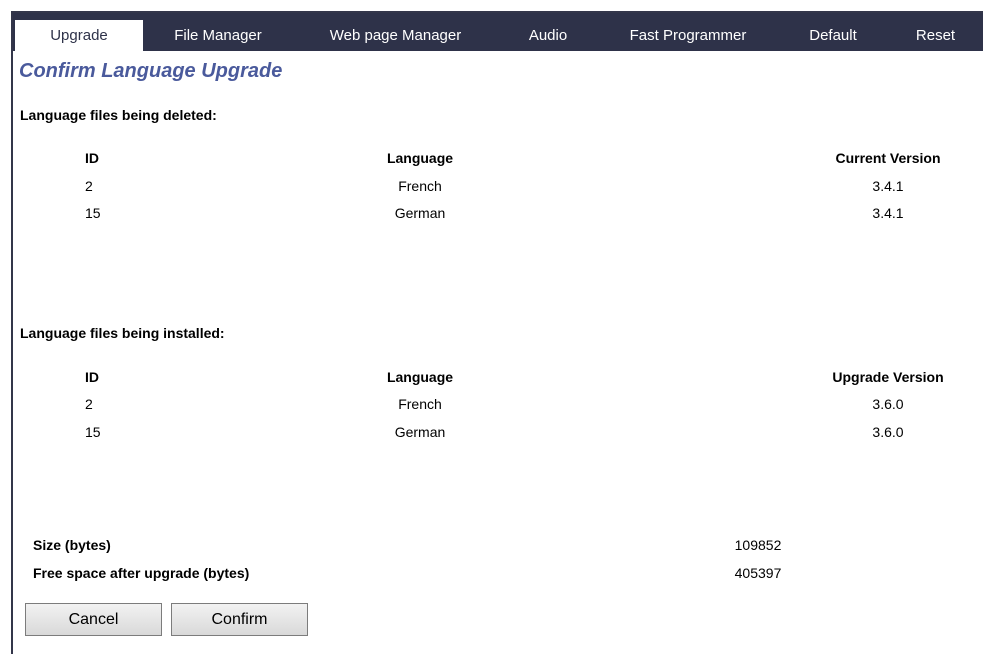  What do you see at coordinates (72, 545) in the screenshot?
I see `size-label: Size (bytes)` at bounding box center [72, 545].